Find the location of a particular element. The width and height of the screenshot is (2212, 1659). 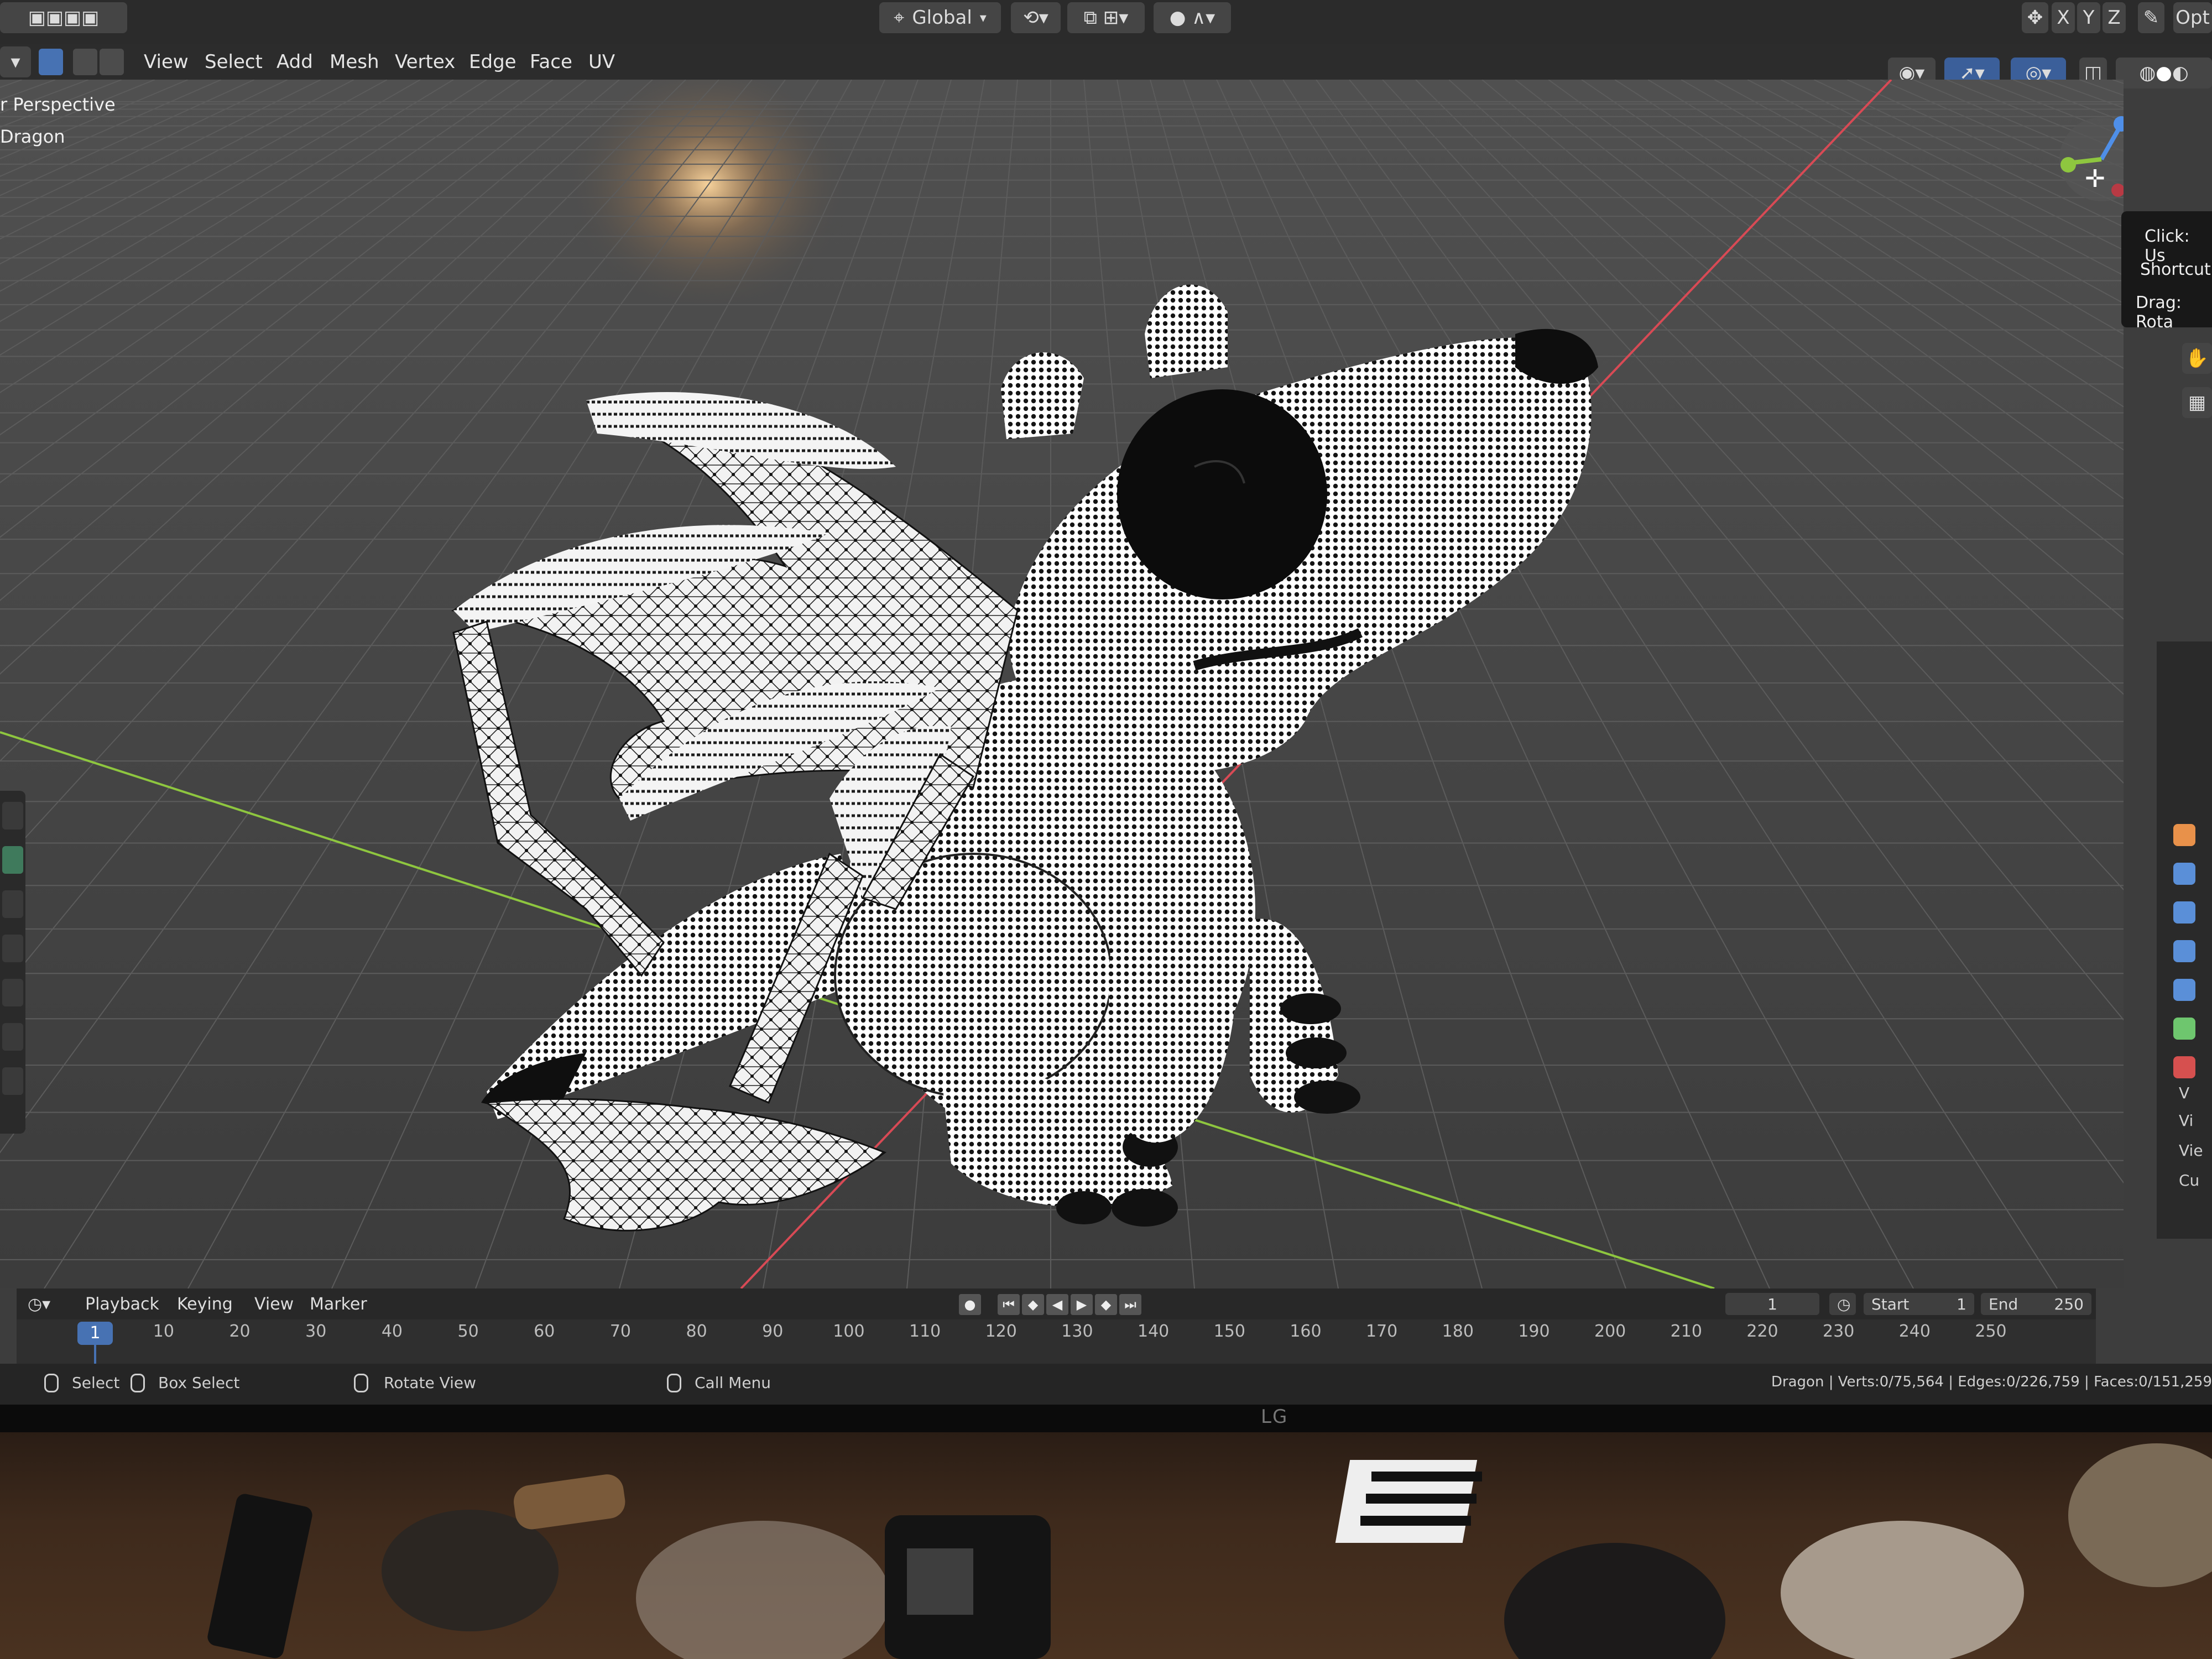

loop-cut-tool-icon is located at coordinates (12, 1037).